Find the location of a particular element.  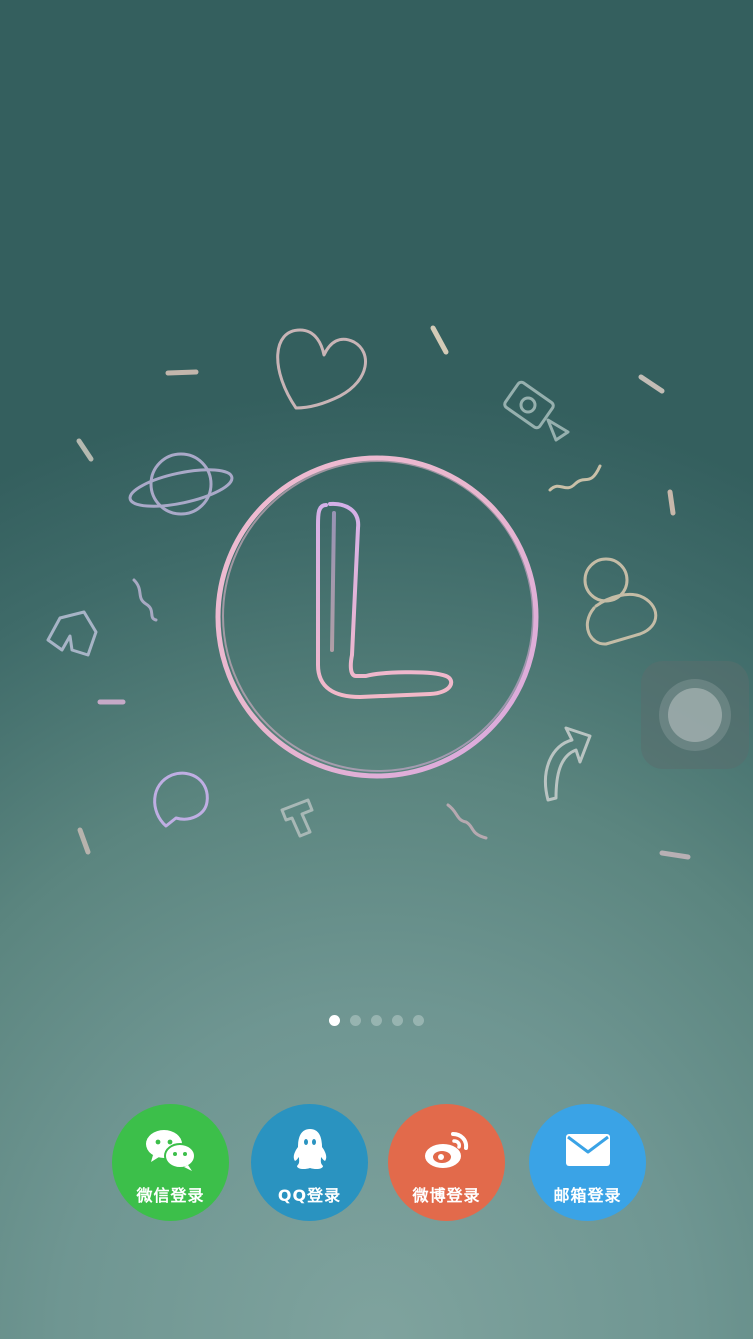

person-doodle is located at coordinates (620, 601).